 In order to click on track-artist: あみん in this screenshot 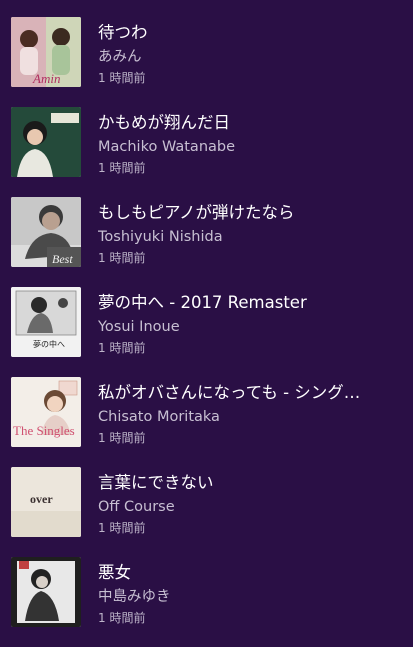, I will do `click(120, 57)`.